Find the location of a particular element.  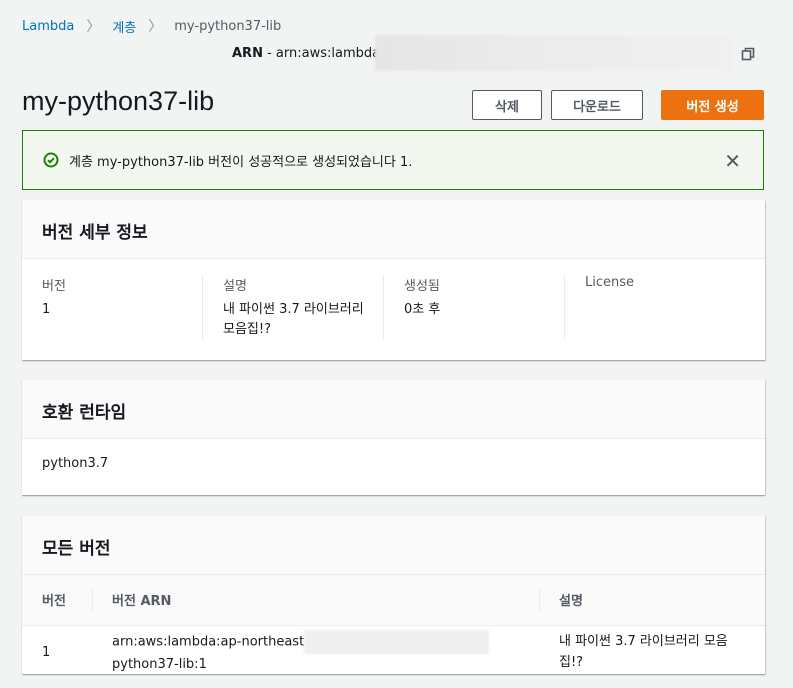

delete-button: 삭제 is located at coordinates (507, 105).